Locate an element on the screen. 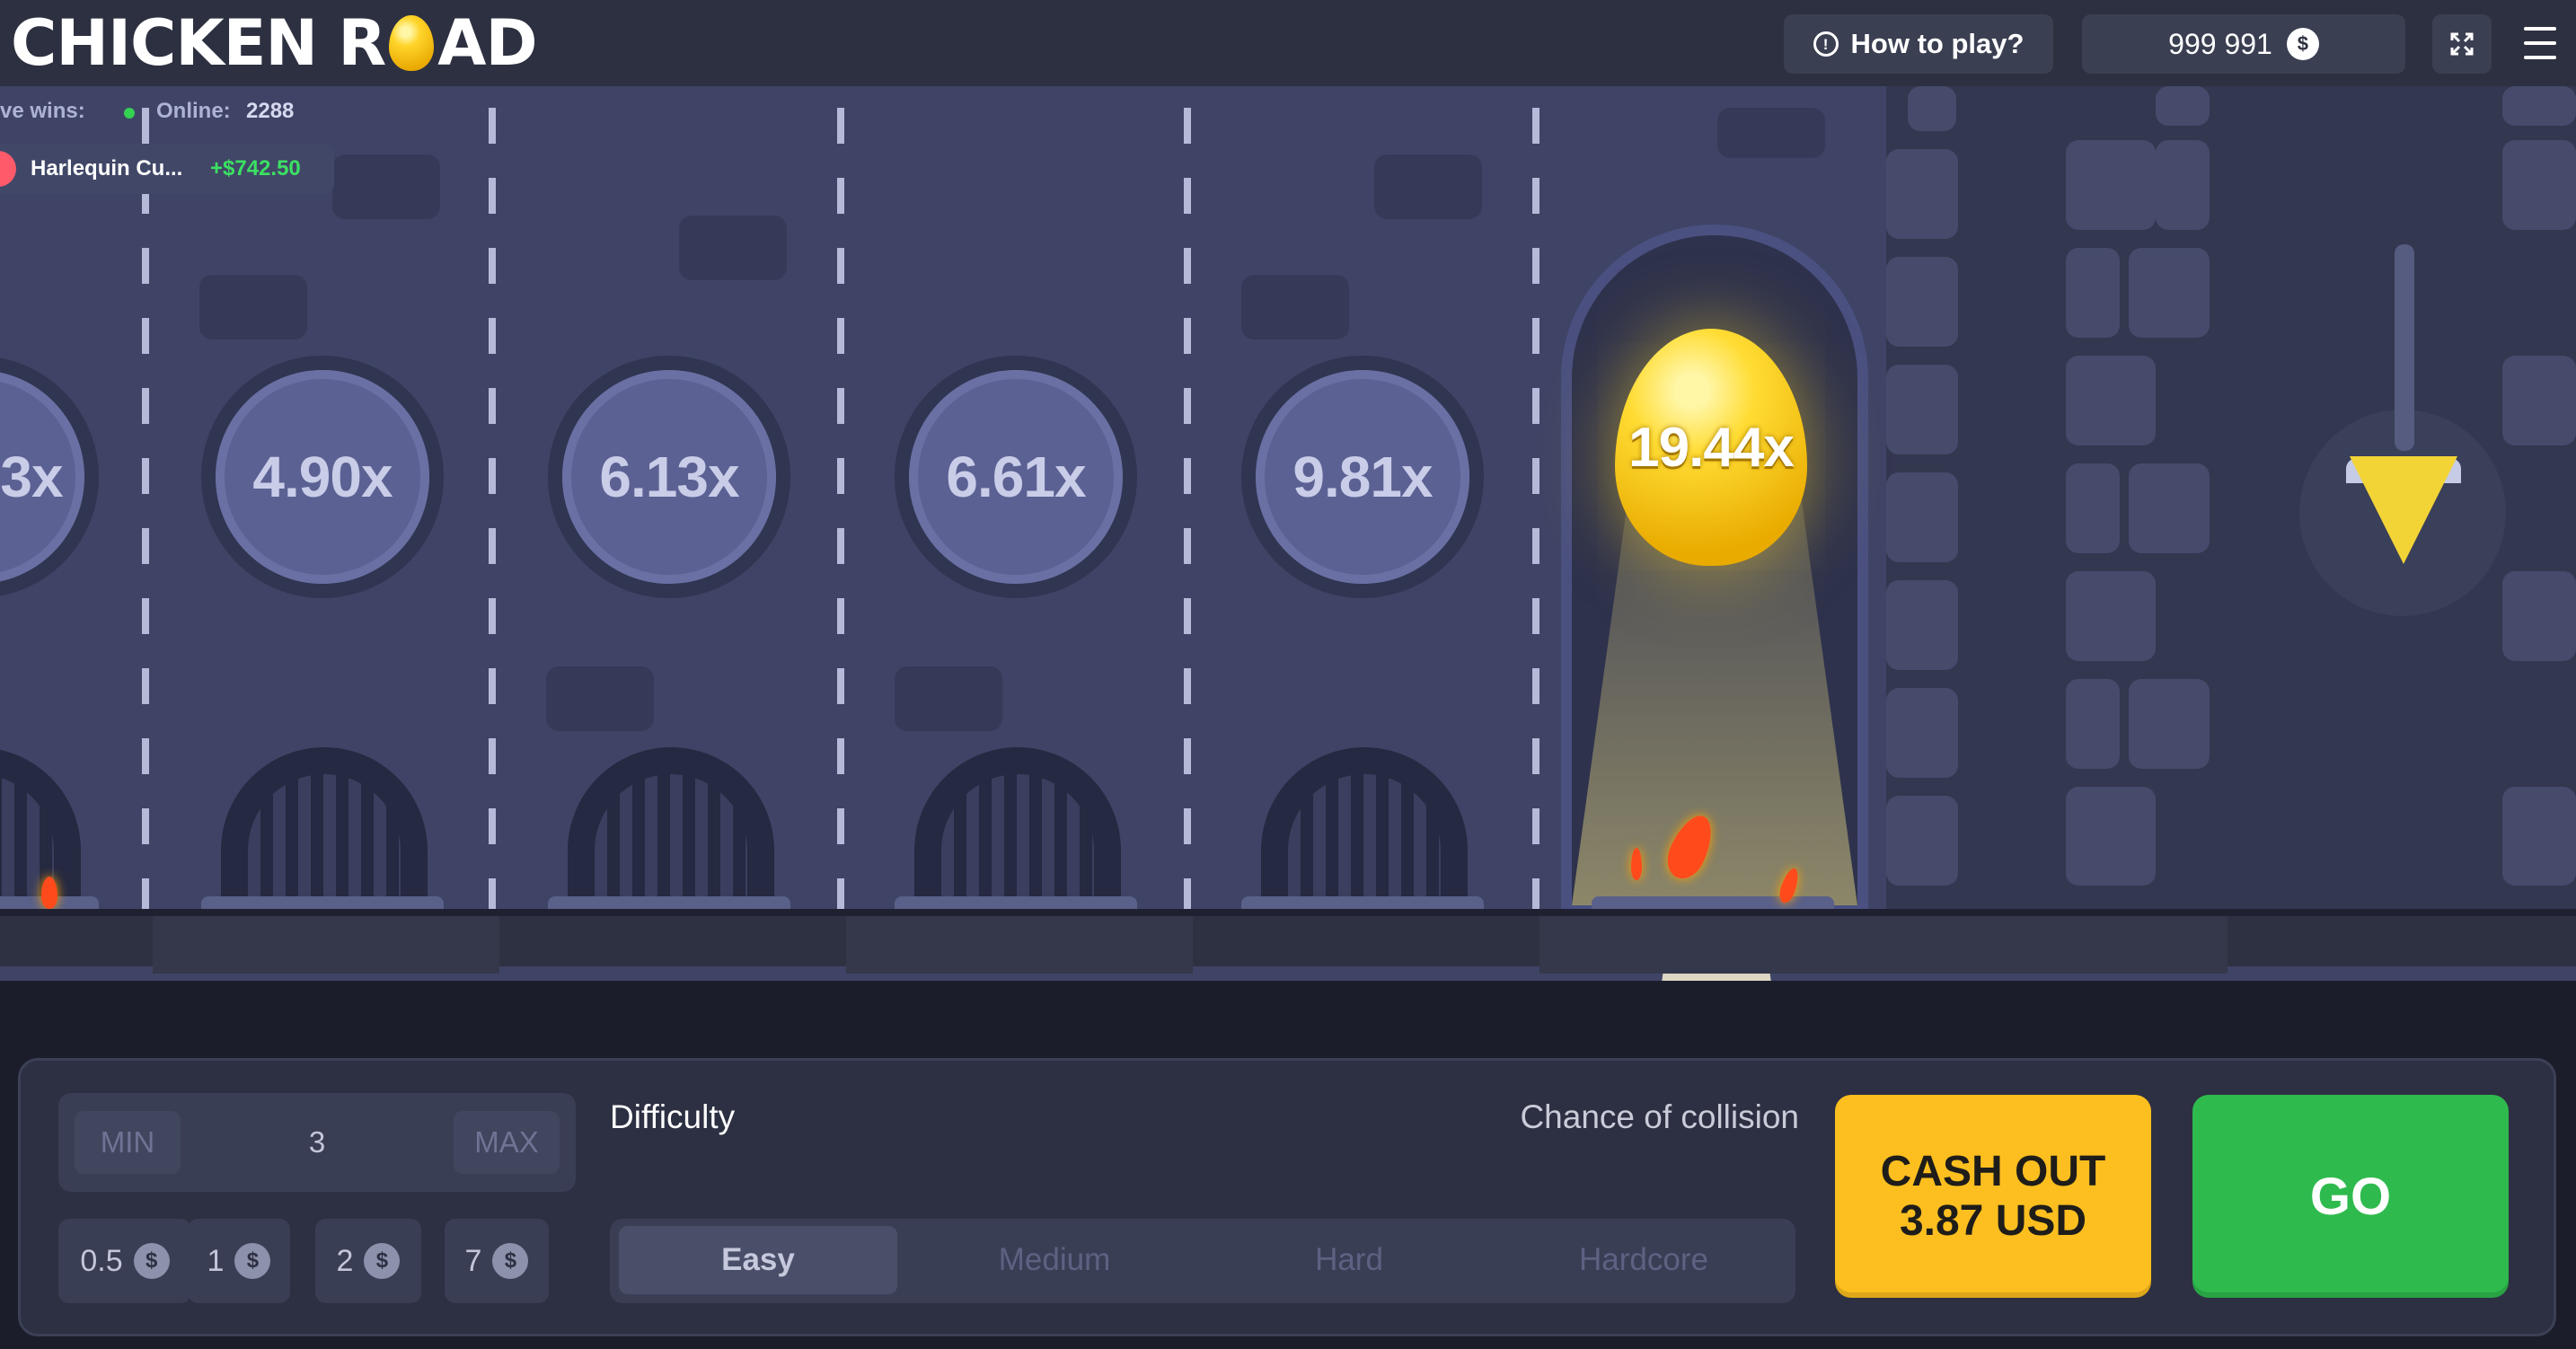 This screenshot has height=1349, width=2576. balance-display: 999 991 $ is located at coordinates (2243, 44).